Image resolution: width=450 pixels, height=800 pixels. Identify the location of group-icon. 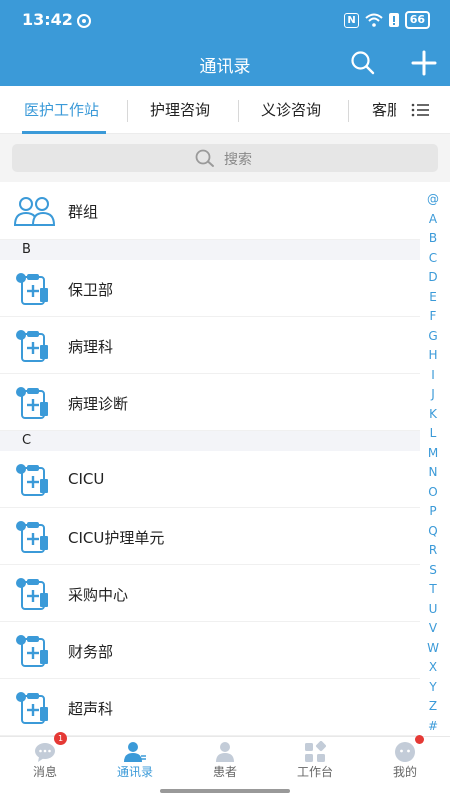
(34, 211).